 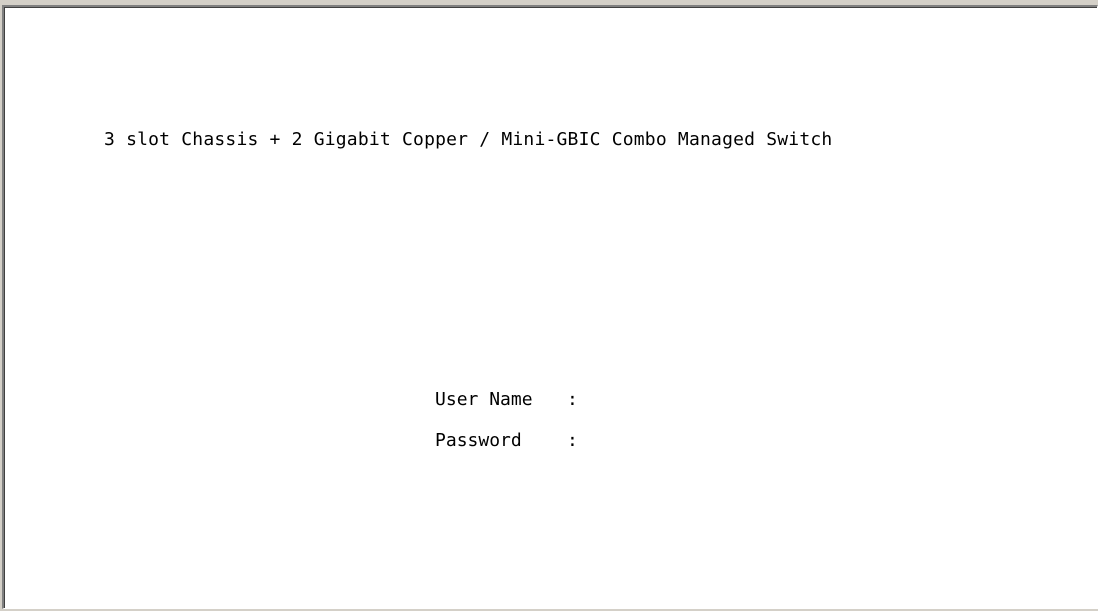 What do you see at coordinates (478, 440) in the screenshot?
I see `password-label: Password` at bounding box center [478, 440].